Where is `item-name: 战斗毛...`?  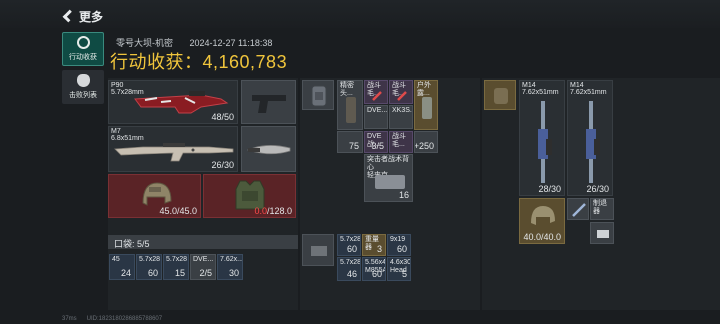
item-name: 战斗毛... is located at coordinates (399, 140).